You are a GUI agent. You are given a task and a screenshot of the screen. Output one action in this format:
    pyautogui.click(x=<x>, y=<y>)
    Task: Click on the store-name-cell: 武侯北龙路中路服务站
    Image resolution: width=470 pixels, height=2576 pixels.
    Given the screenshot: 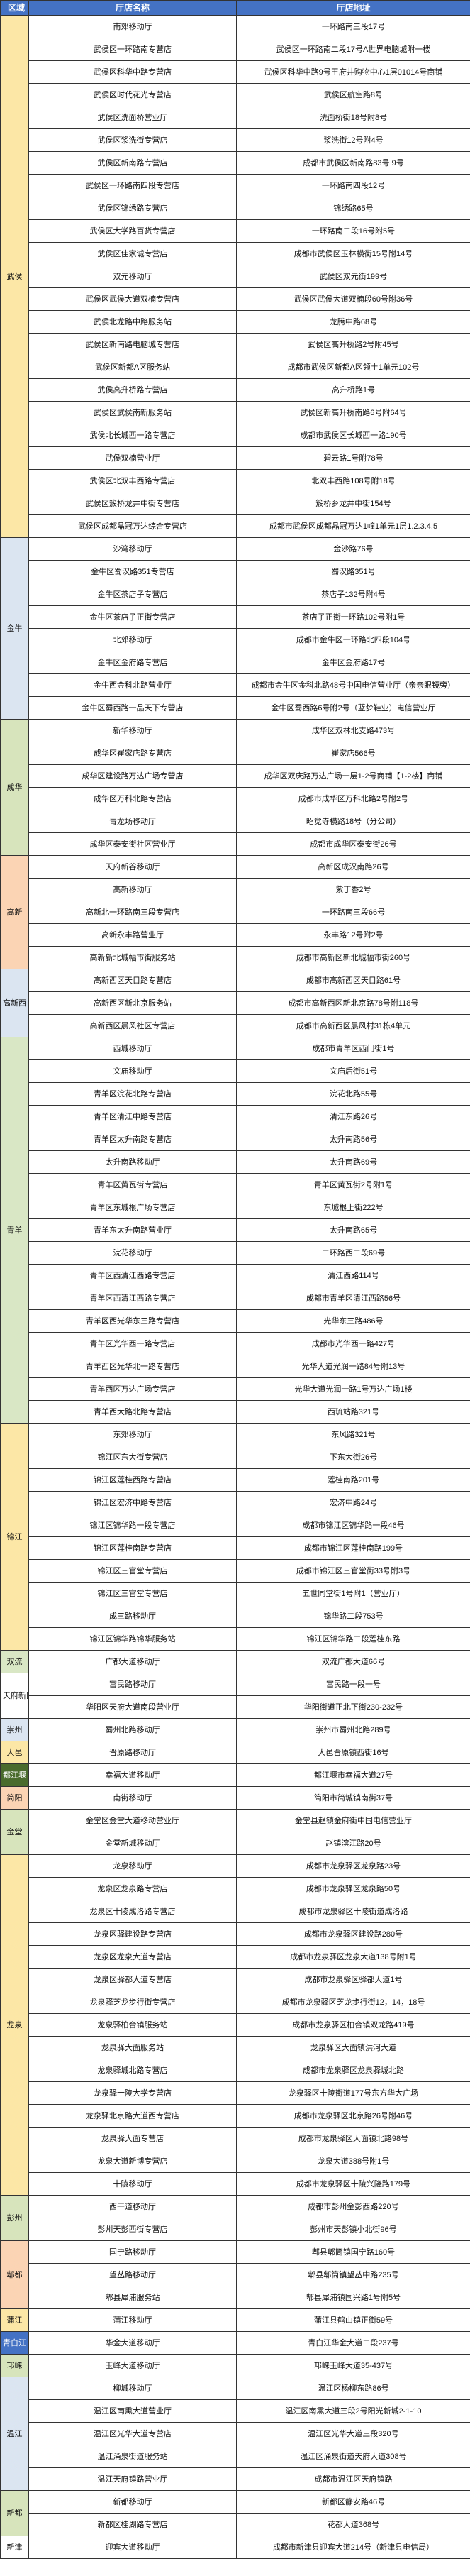 What is the action you would take?
    pyautogui.click(x=132, y=322)
    